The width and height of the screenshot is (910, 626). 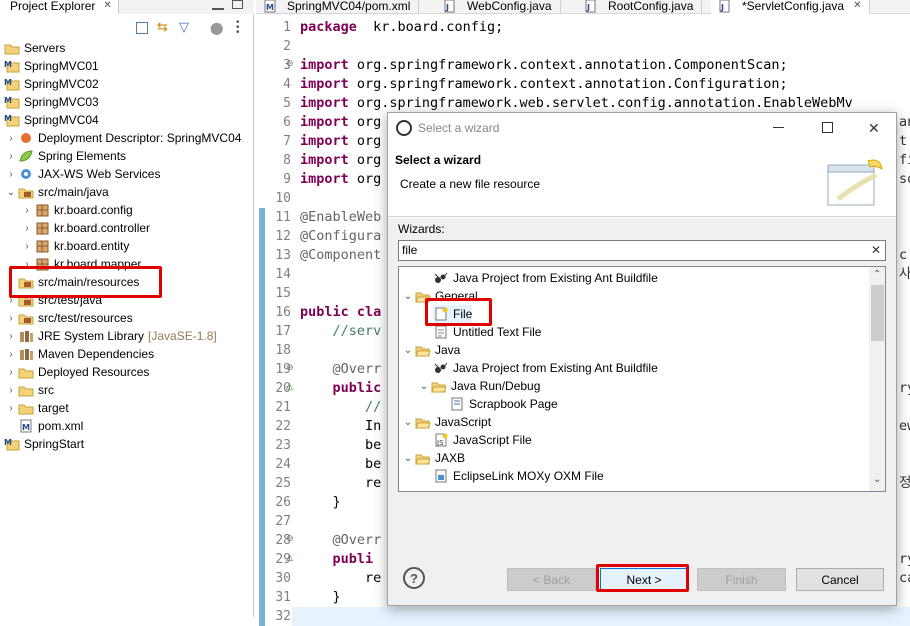 I want to click on wizard-tree-item: ⌄ JavaScript, so click(x=447, y=422).